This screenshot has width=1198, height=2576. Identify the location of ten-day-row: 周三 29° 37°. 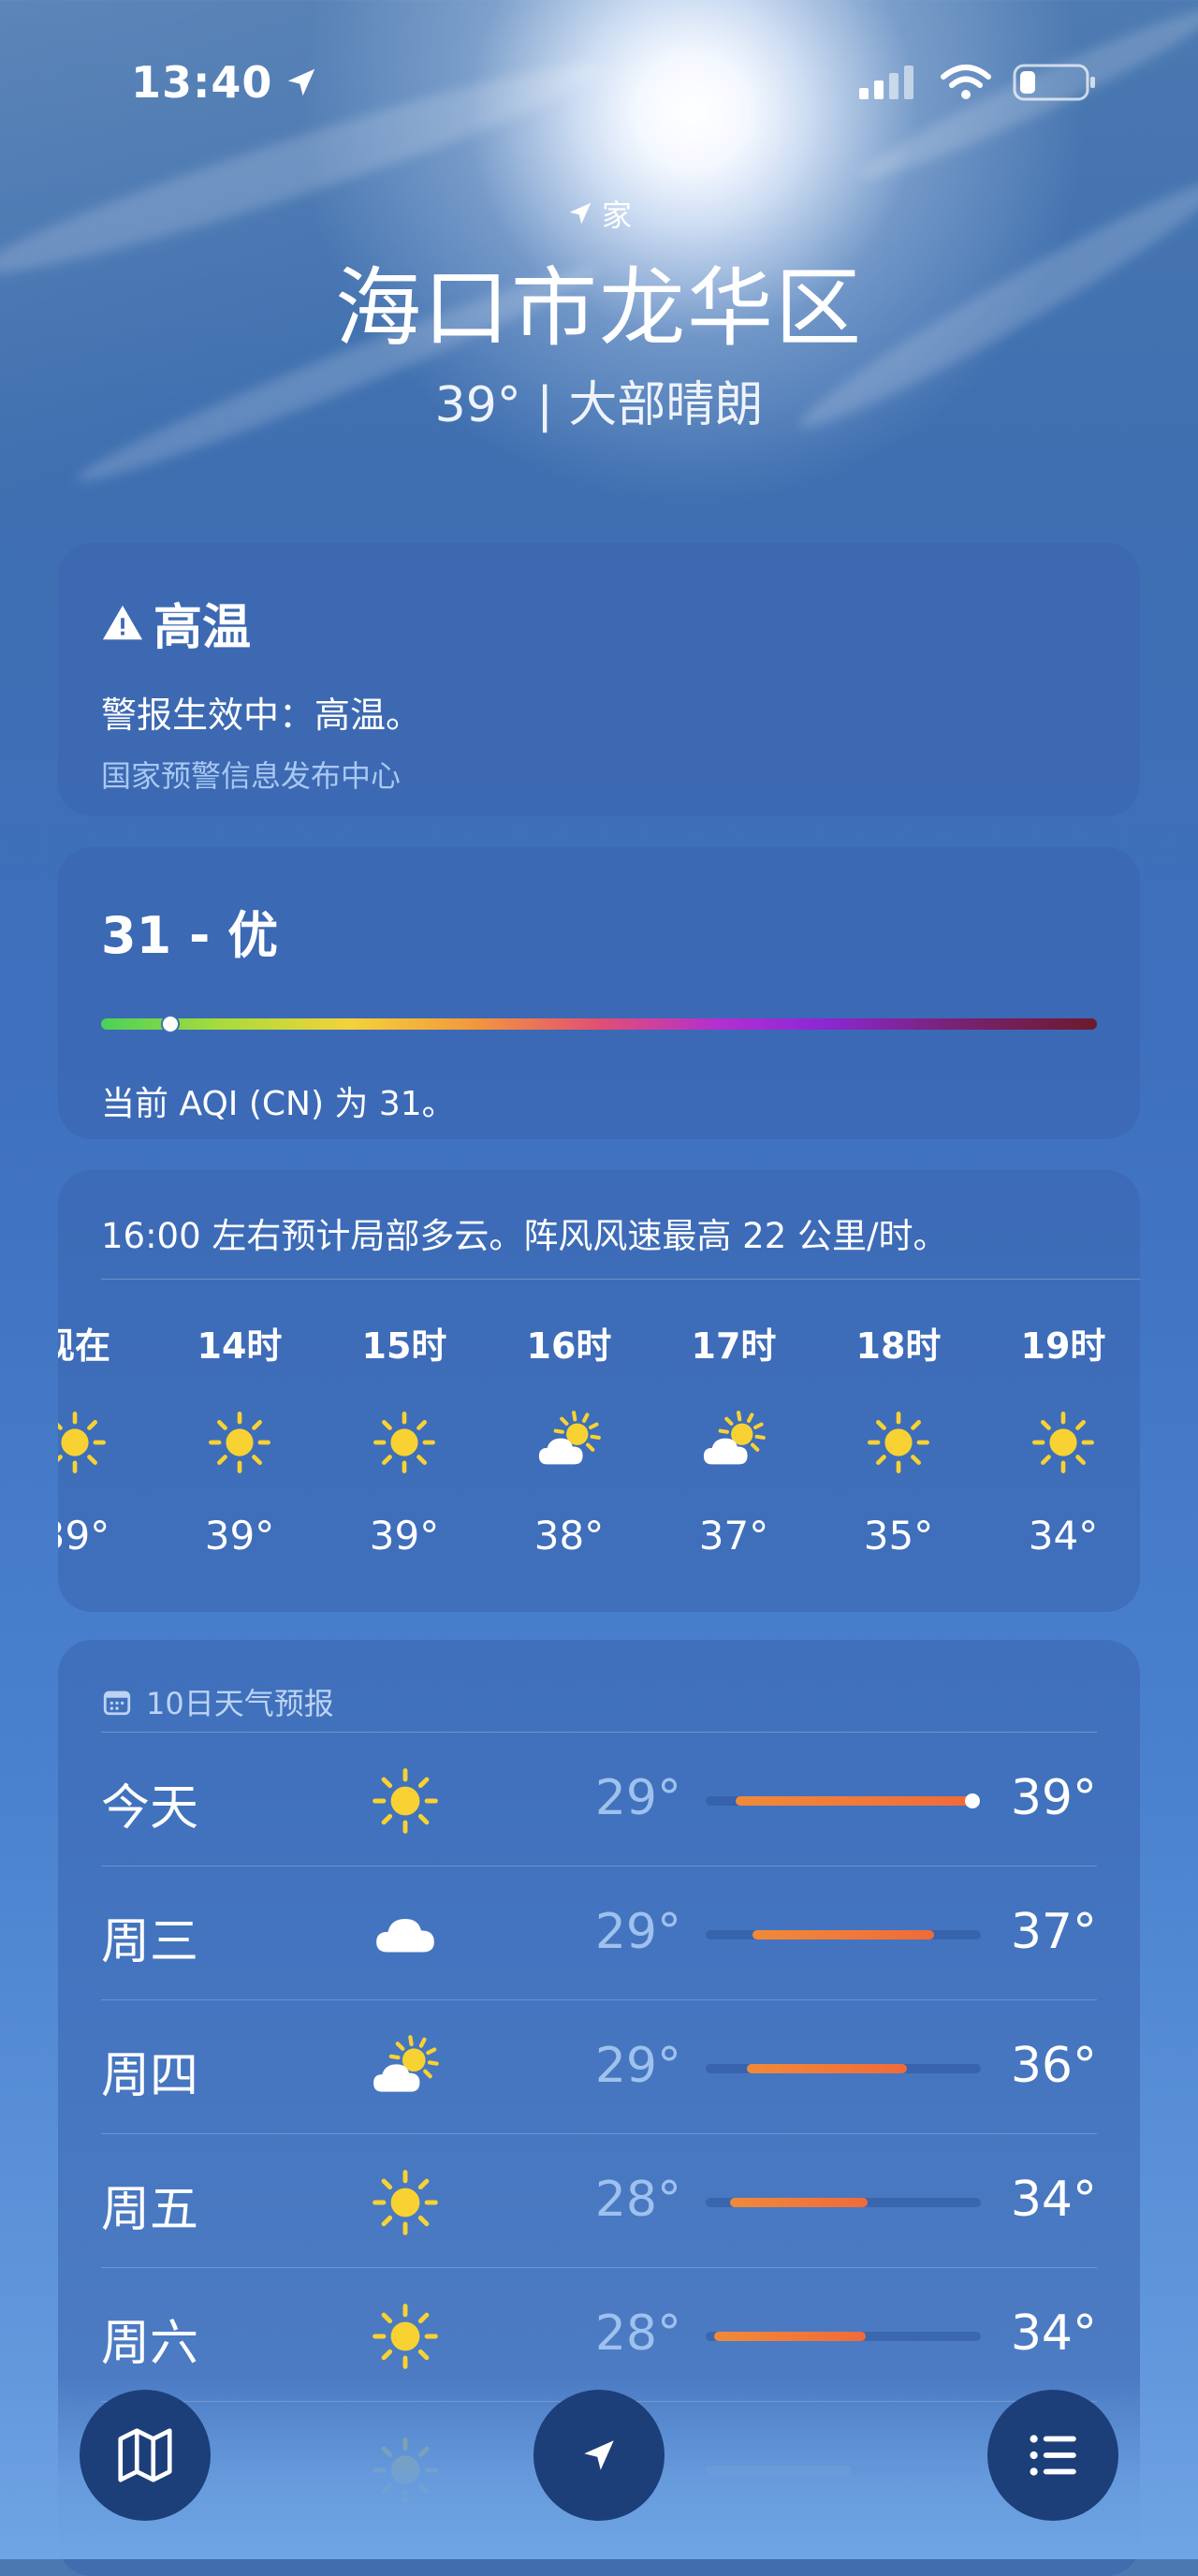
(599, 1933).